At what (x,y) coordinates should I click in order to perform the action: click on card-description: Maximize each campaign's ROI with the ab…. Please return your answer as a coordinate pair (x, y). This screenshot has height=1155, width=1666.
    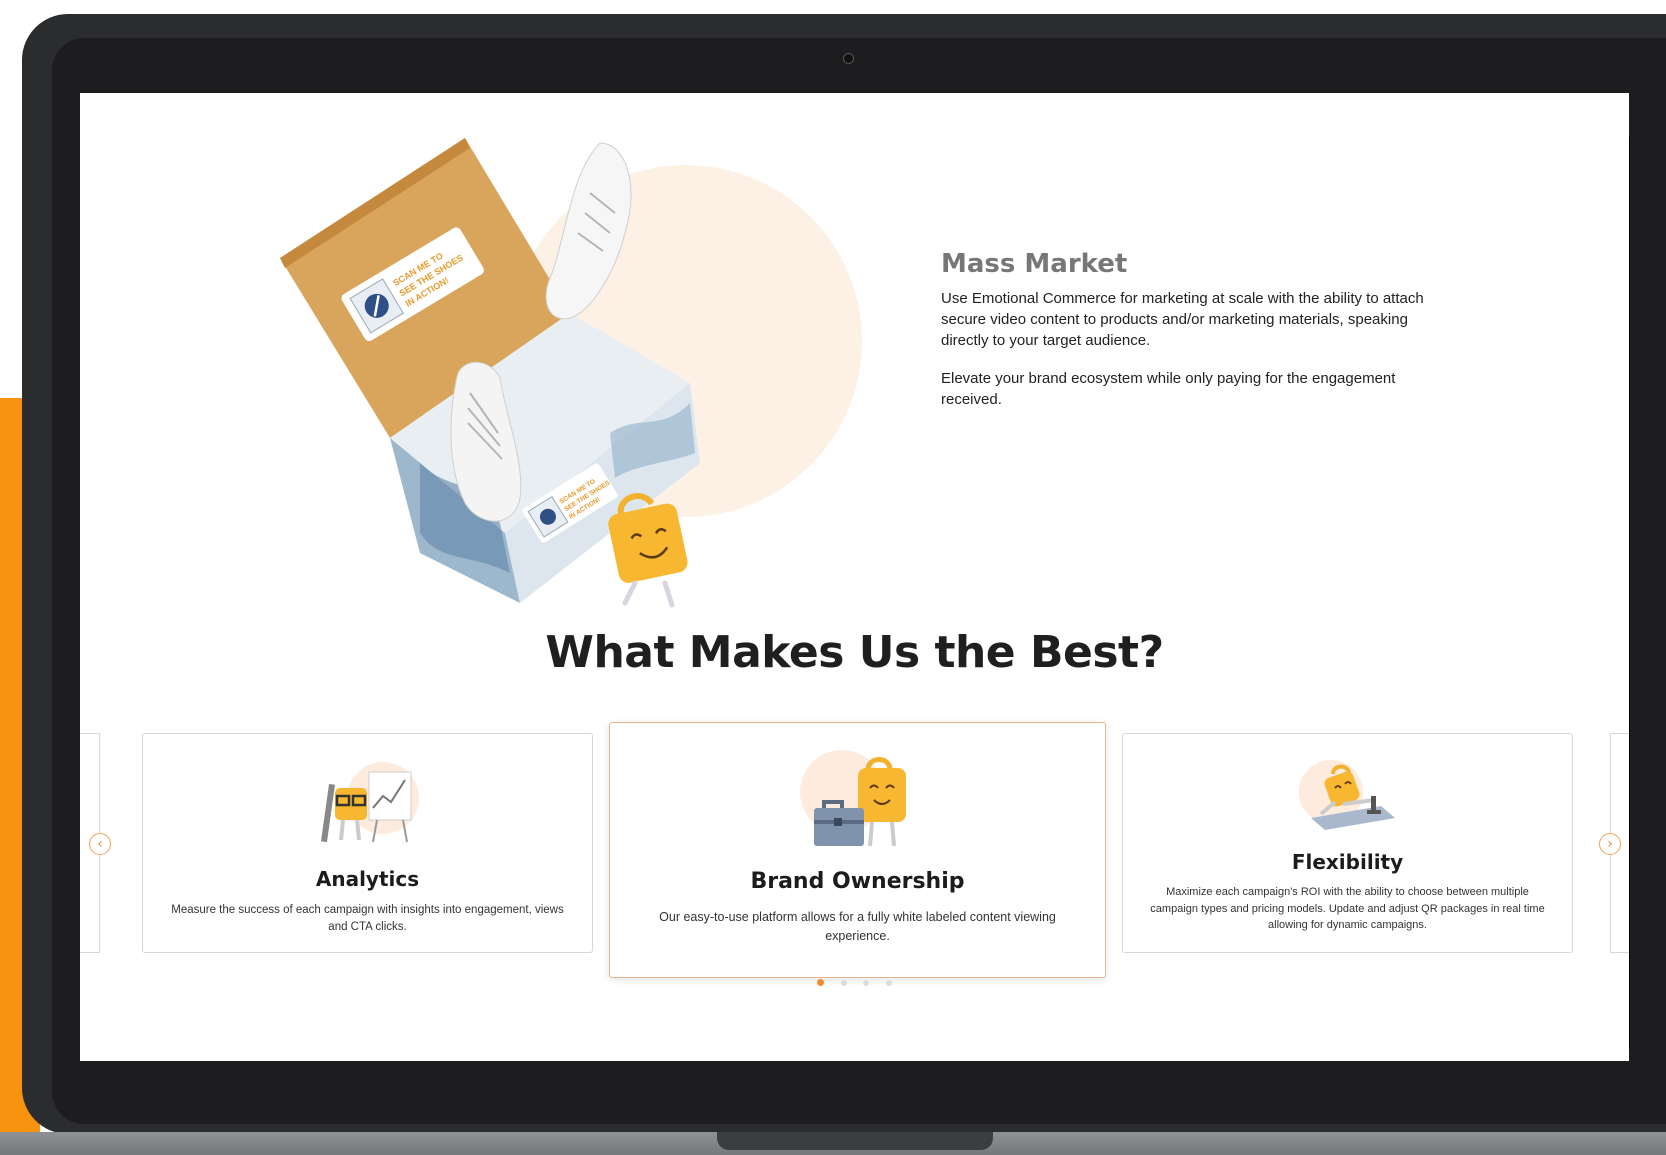
    Looking at the image, I should click on (1347, 908).